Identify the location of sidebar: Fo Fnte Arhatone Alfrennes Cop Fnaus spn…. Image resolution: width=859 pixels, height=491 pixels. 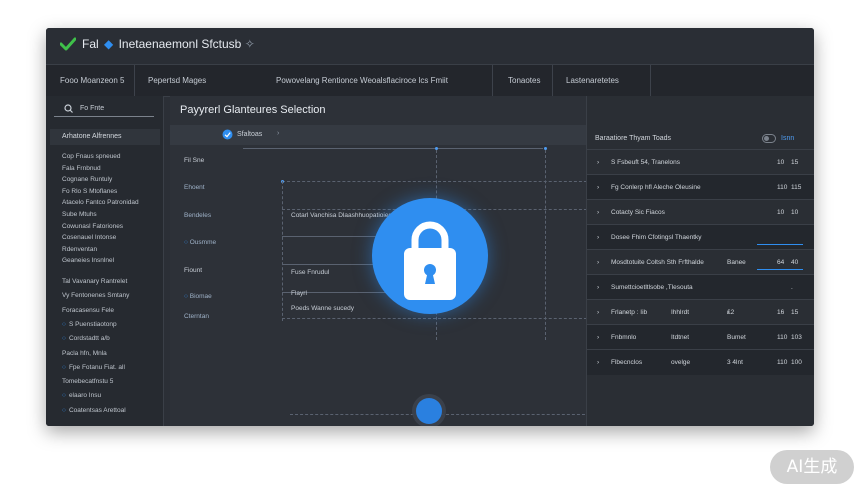
(105, 261).